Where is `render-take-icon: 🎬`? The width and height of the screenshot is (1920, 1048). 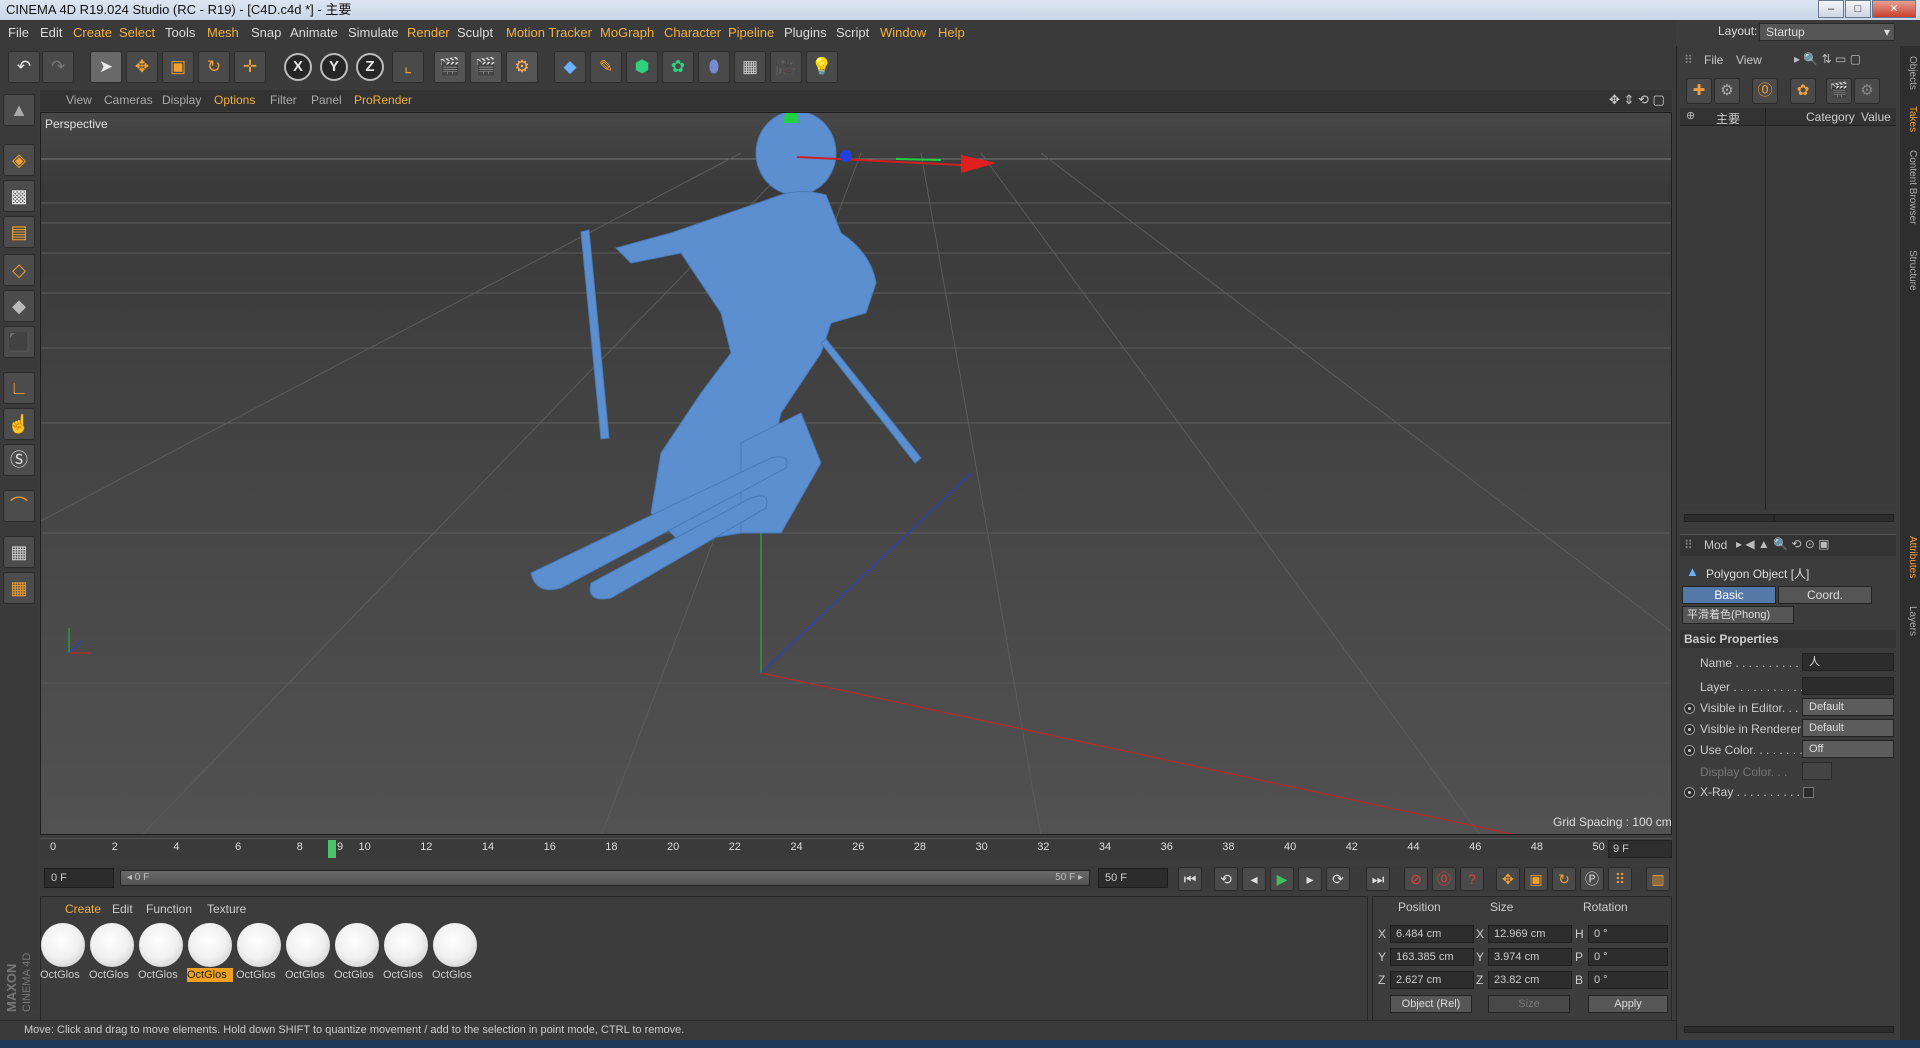 render-take-icon: 🎬 is located at coordinates (1839, 91).